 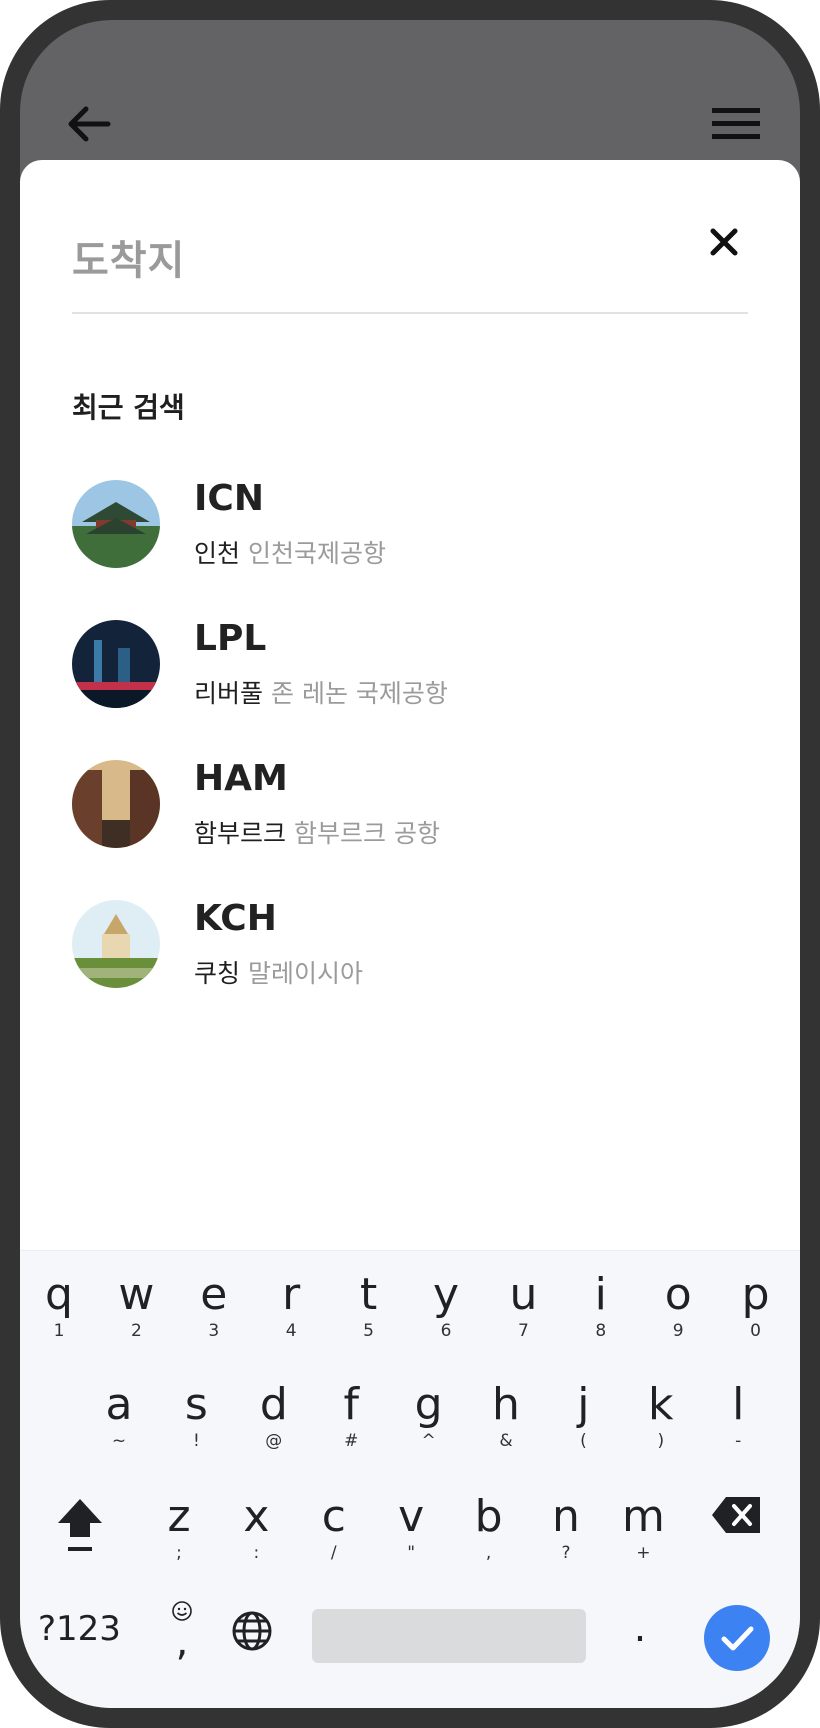 What do you see at coordinates (601, 1331) in the screenshot?
I see `key-hint: 8` at bounding box center [601, 1331].